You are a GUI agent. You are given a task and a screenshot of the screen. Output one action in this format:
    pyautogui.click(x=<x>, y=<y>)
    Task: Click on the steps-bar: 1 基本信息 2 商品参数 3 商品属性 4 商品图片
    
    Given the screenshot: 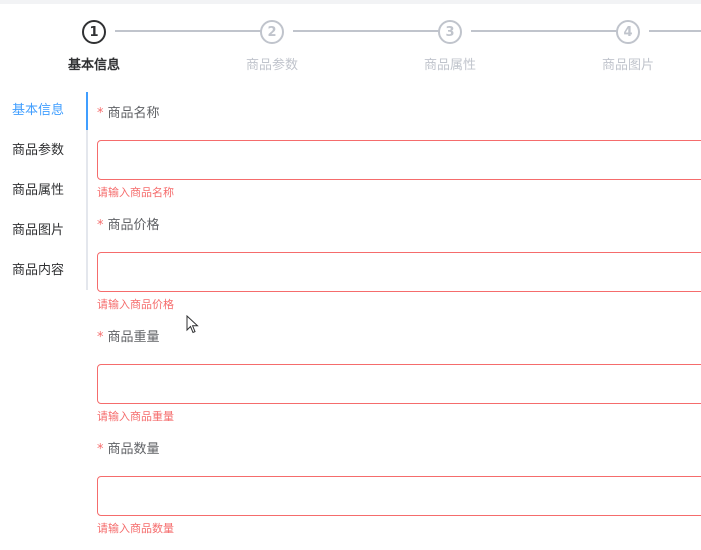 What is the action you would take?
    pyautogui.click(x=350, y=48)
    